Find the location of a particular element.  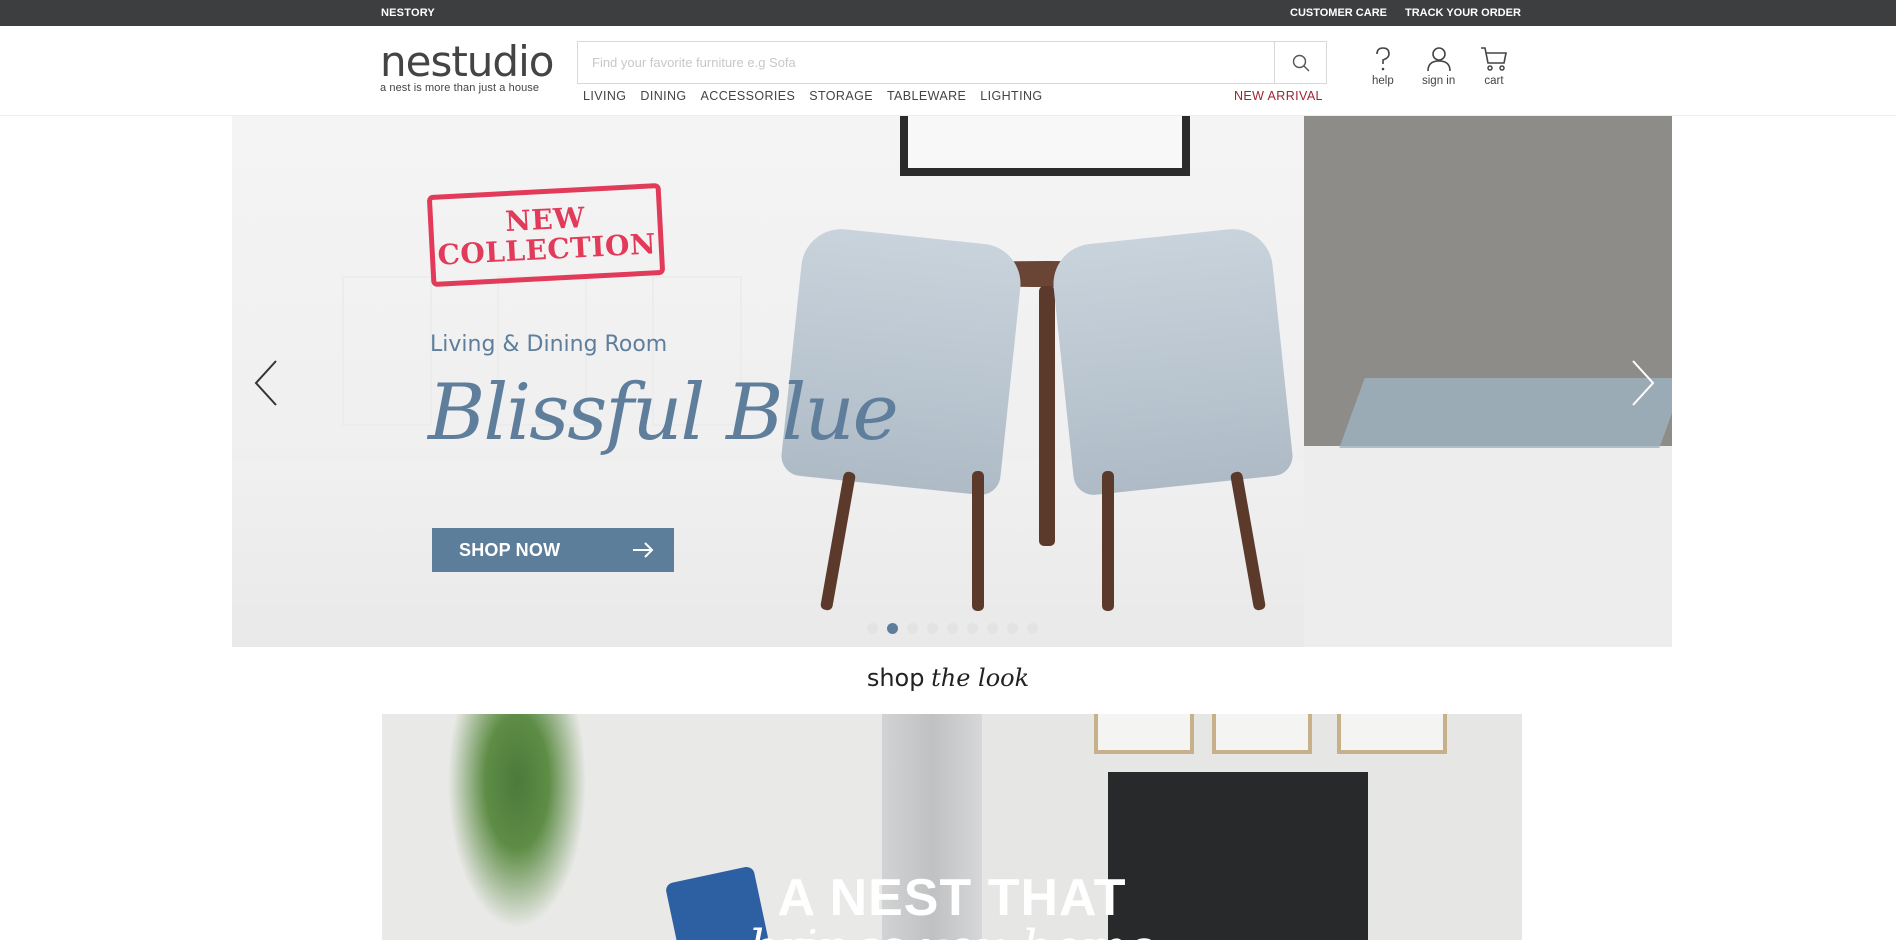

top-links: CUSTOMER CARE TRACK YOUR ORDER is located at coordinates (1405, 13).